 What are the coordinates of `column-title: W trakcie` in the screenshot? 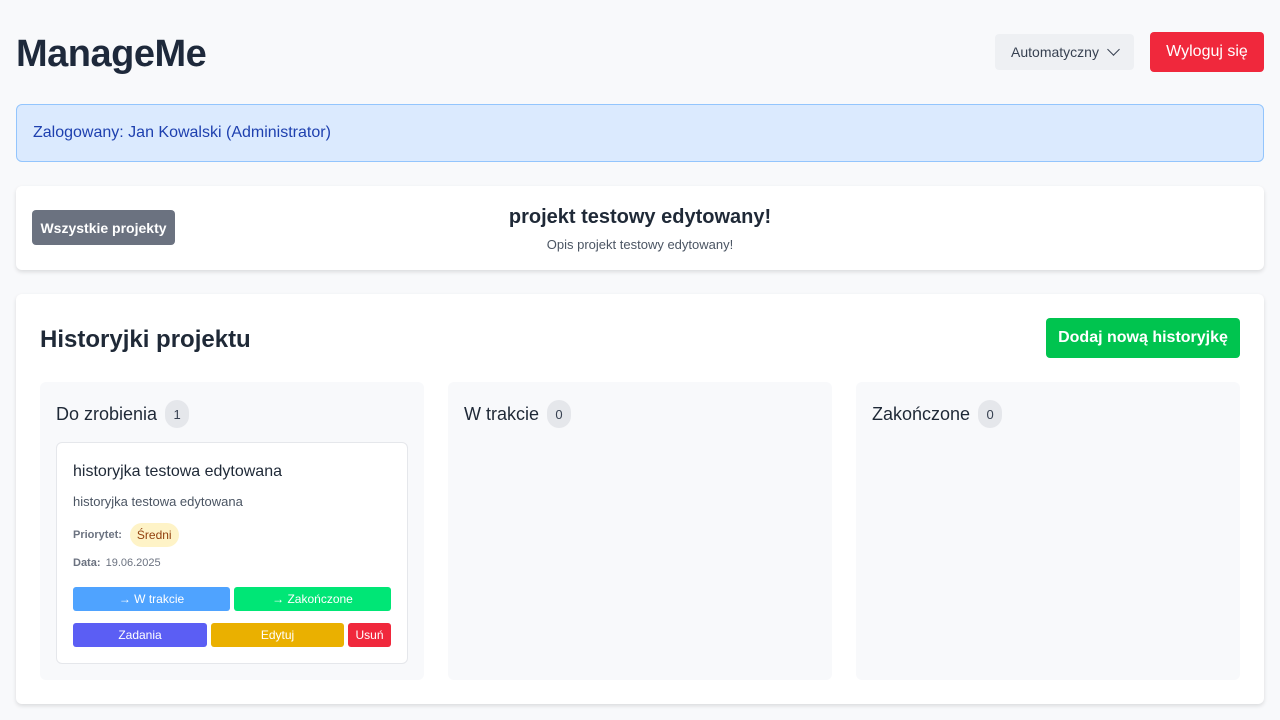 It's located at (502, 413).